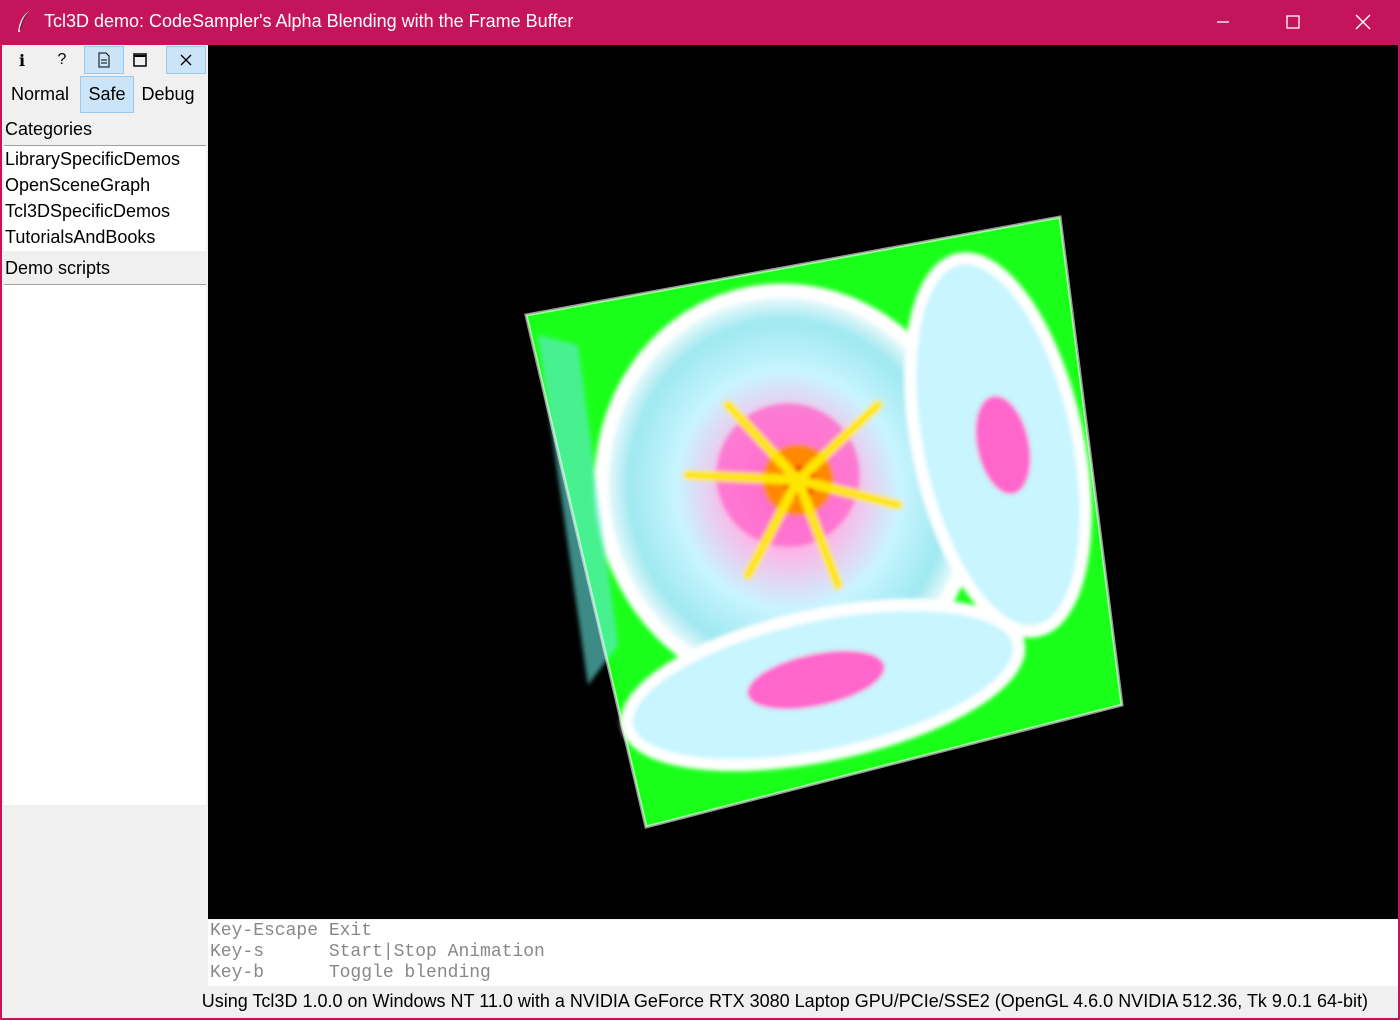 The image size is (1400, 1020). What do you see at coordinates (105, 544) in the screenshot?
I see `demo-scripts-list` at bounding box center [105, 544].